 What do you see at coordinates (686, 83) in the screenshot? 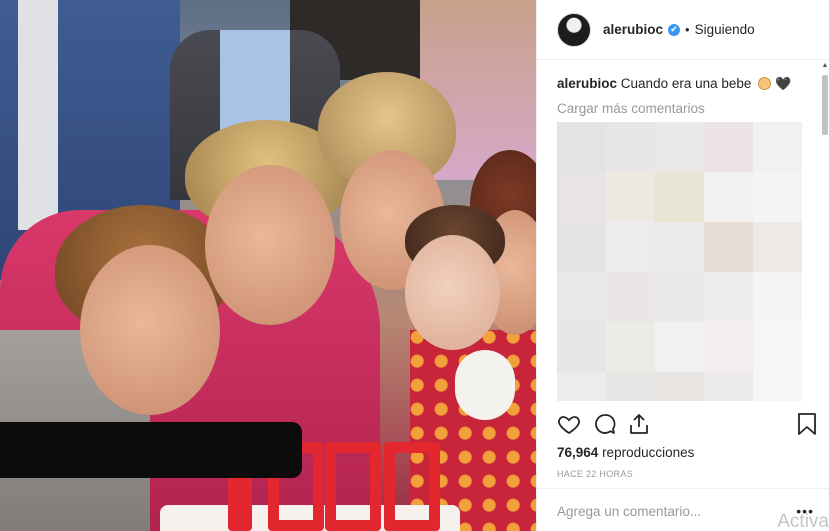
I see `caption-text: Cuando era una bebe` at bounding box center [686, 83].